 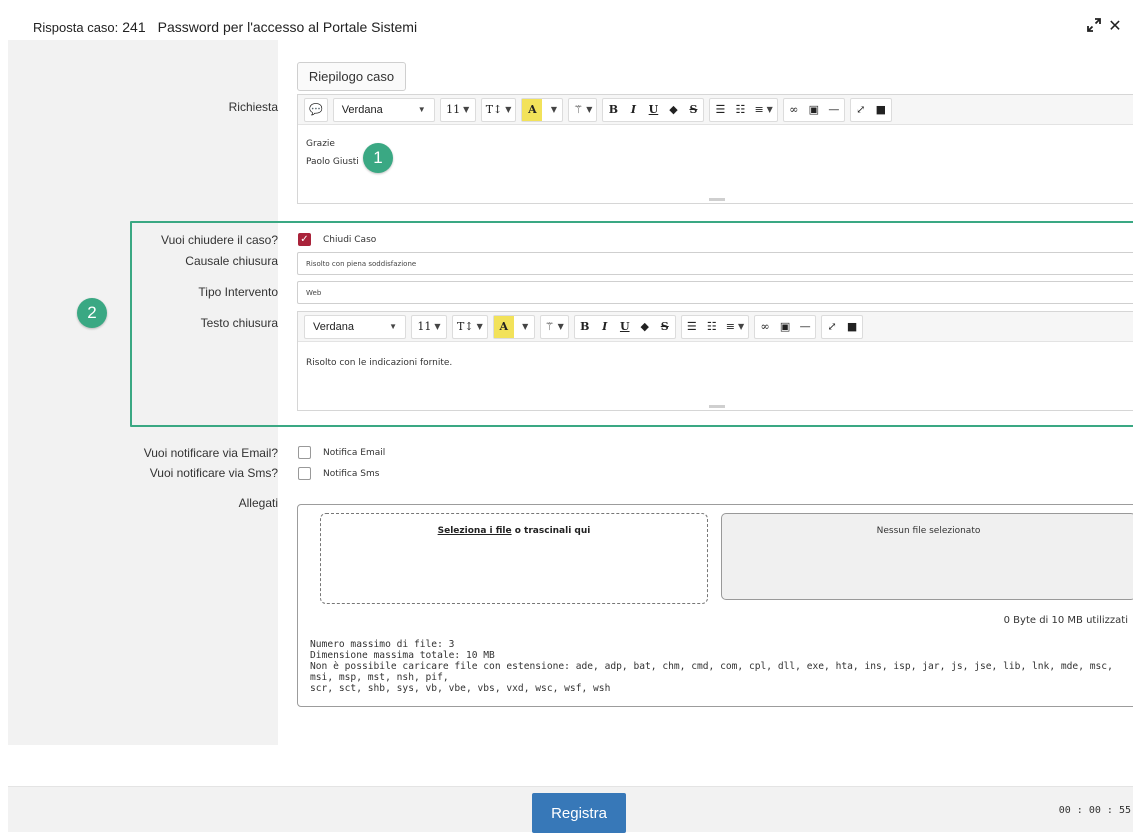 I want to click on closing-editor-content: Risolto con le indicazioni fornite., so click(x=717, y=363).